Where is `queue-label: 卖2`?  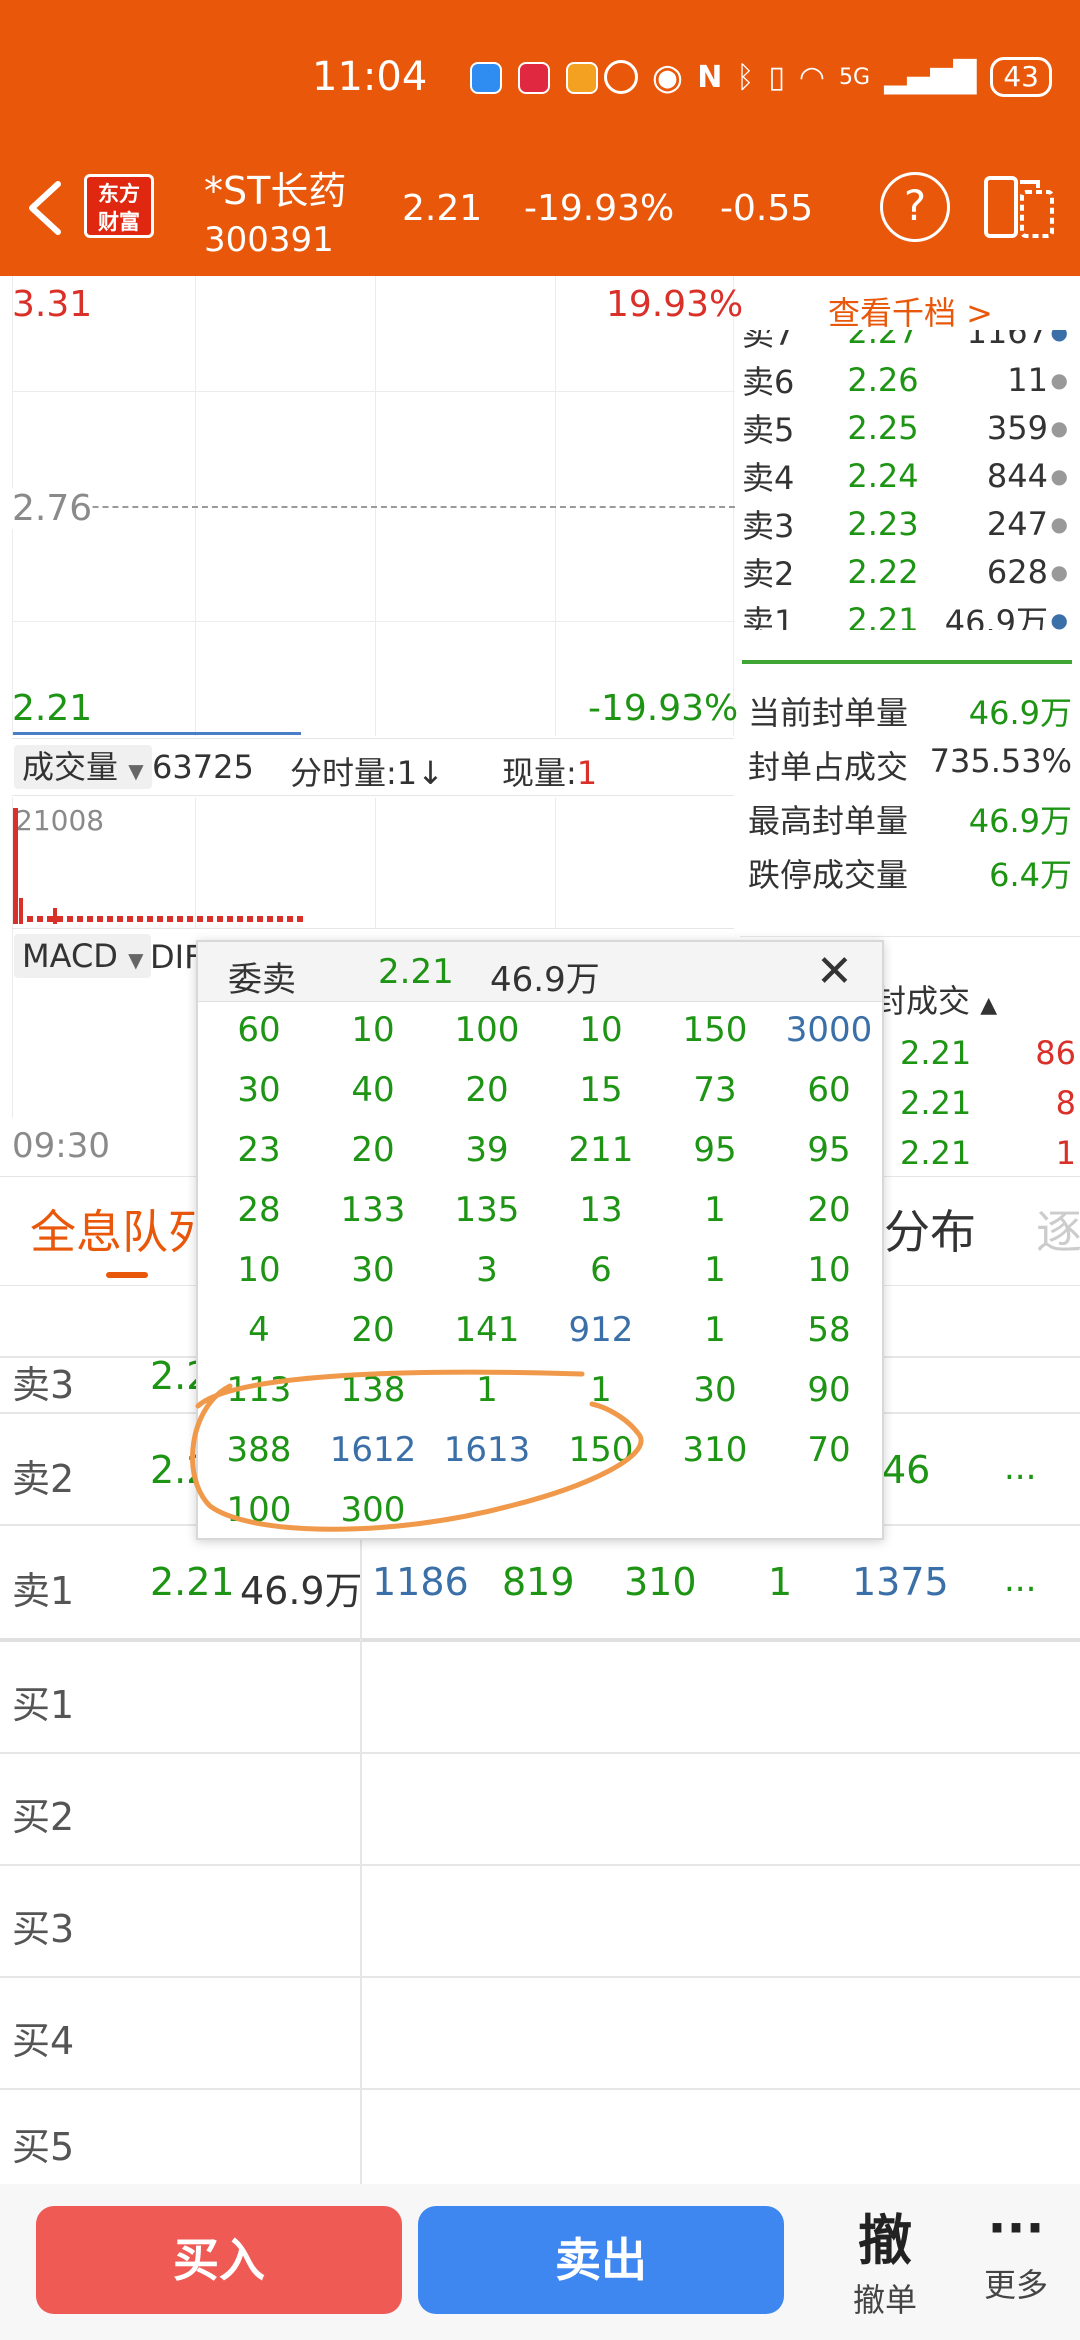 queue-label: 卖2 is located at coordinates (43, 1479).